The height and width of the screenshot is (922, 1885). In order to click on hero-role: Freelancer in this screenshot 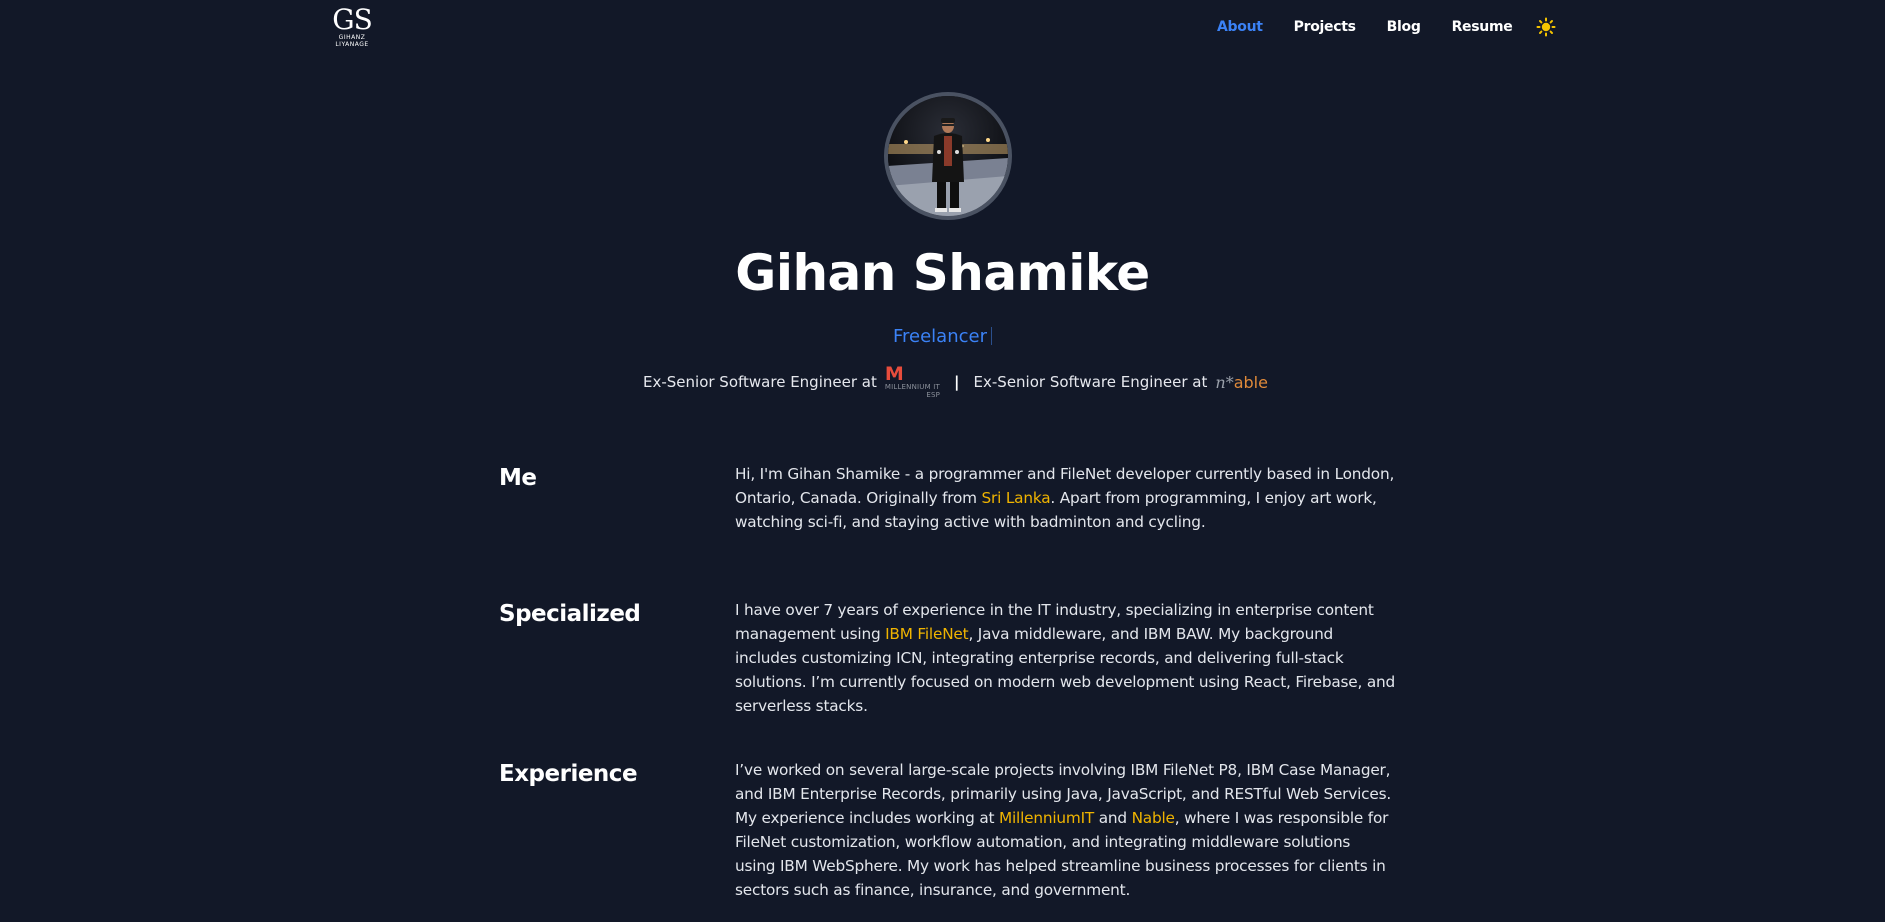, I will do `click(942, 336)`.